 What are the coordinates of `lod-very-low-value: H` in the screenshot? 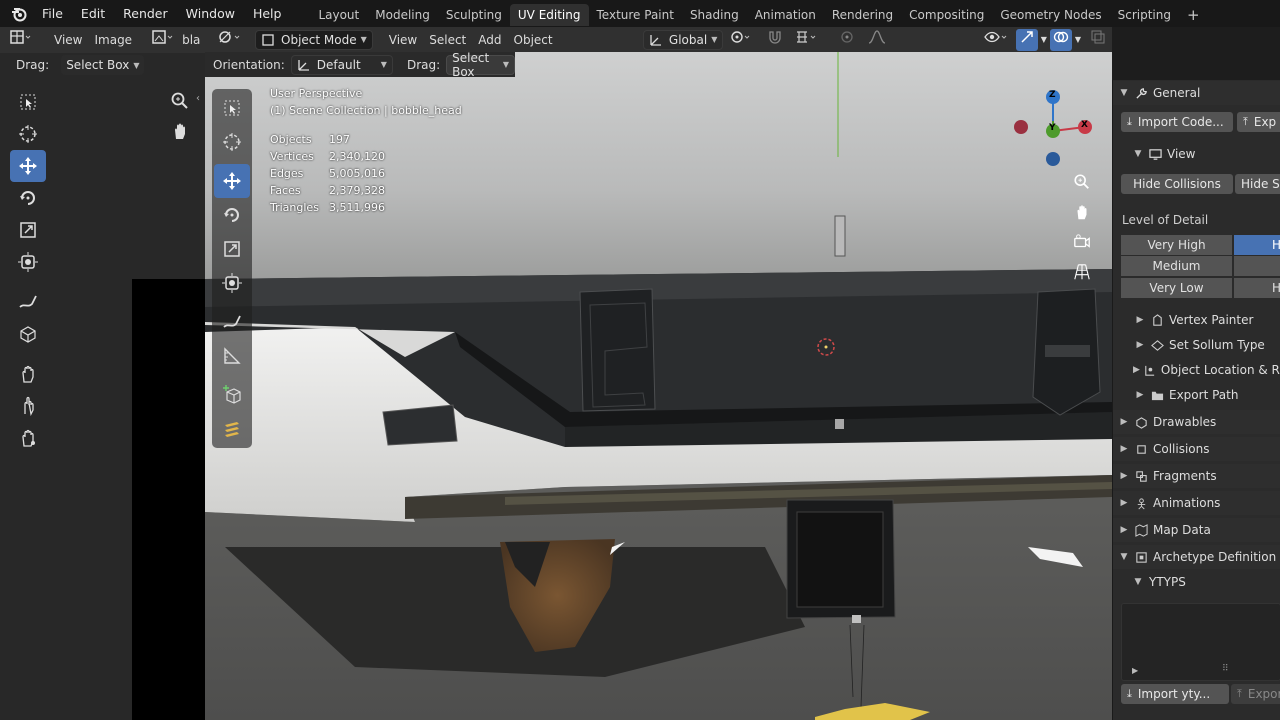 It's located at (1257, 288).